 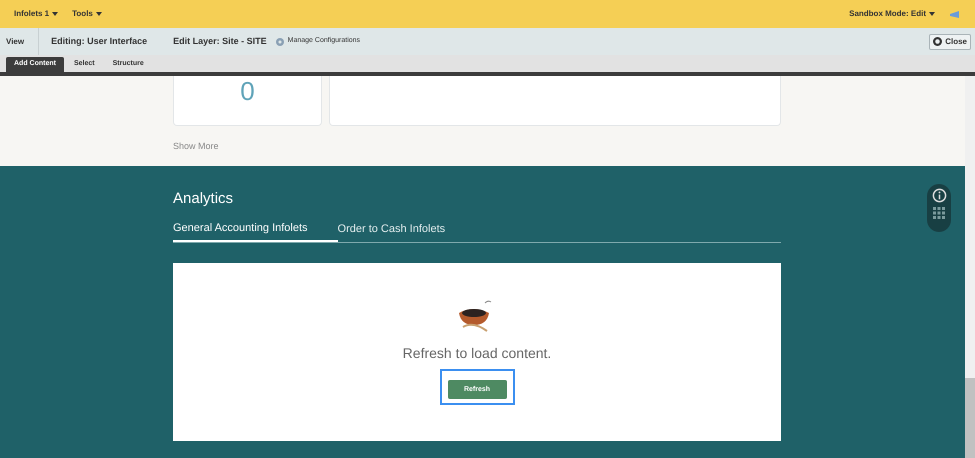 I want to click on sandbox-mode-button: Sandbox Mode: Edit, so click(x=892, y=14).